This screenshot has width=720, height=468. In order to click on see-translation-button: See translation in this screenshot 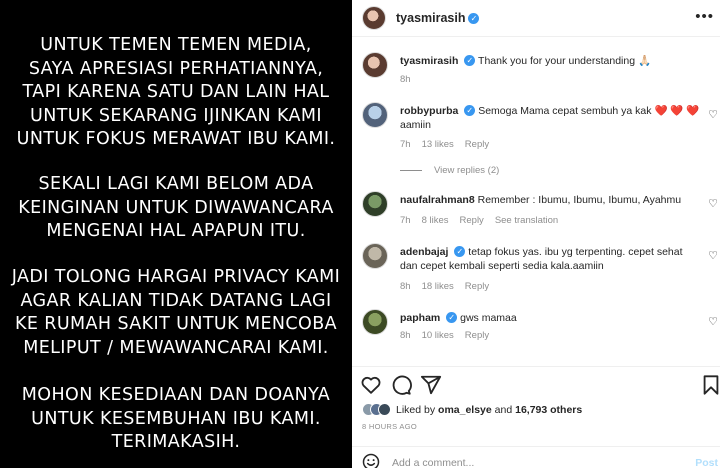, I will do `click(526, 220)`.